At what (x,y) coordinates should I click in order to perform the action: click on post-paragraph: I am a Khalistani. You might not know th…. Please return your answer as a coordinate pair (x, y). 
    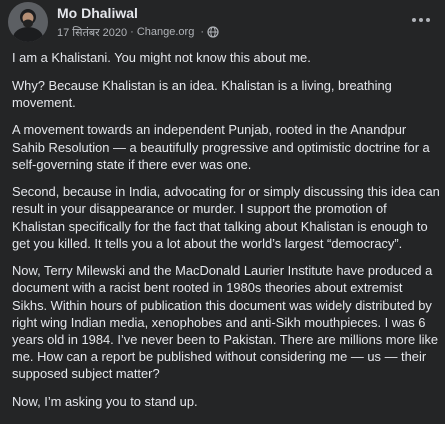
    Looking at the image, I should click on (161, 57).